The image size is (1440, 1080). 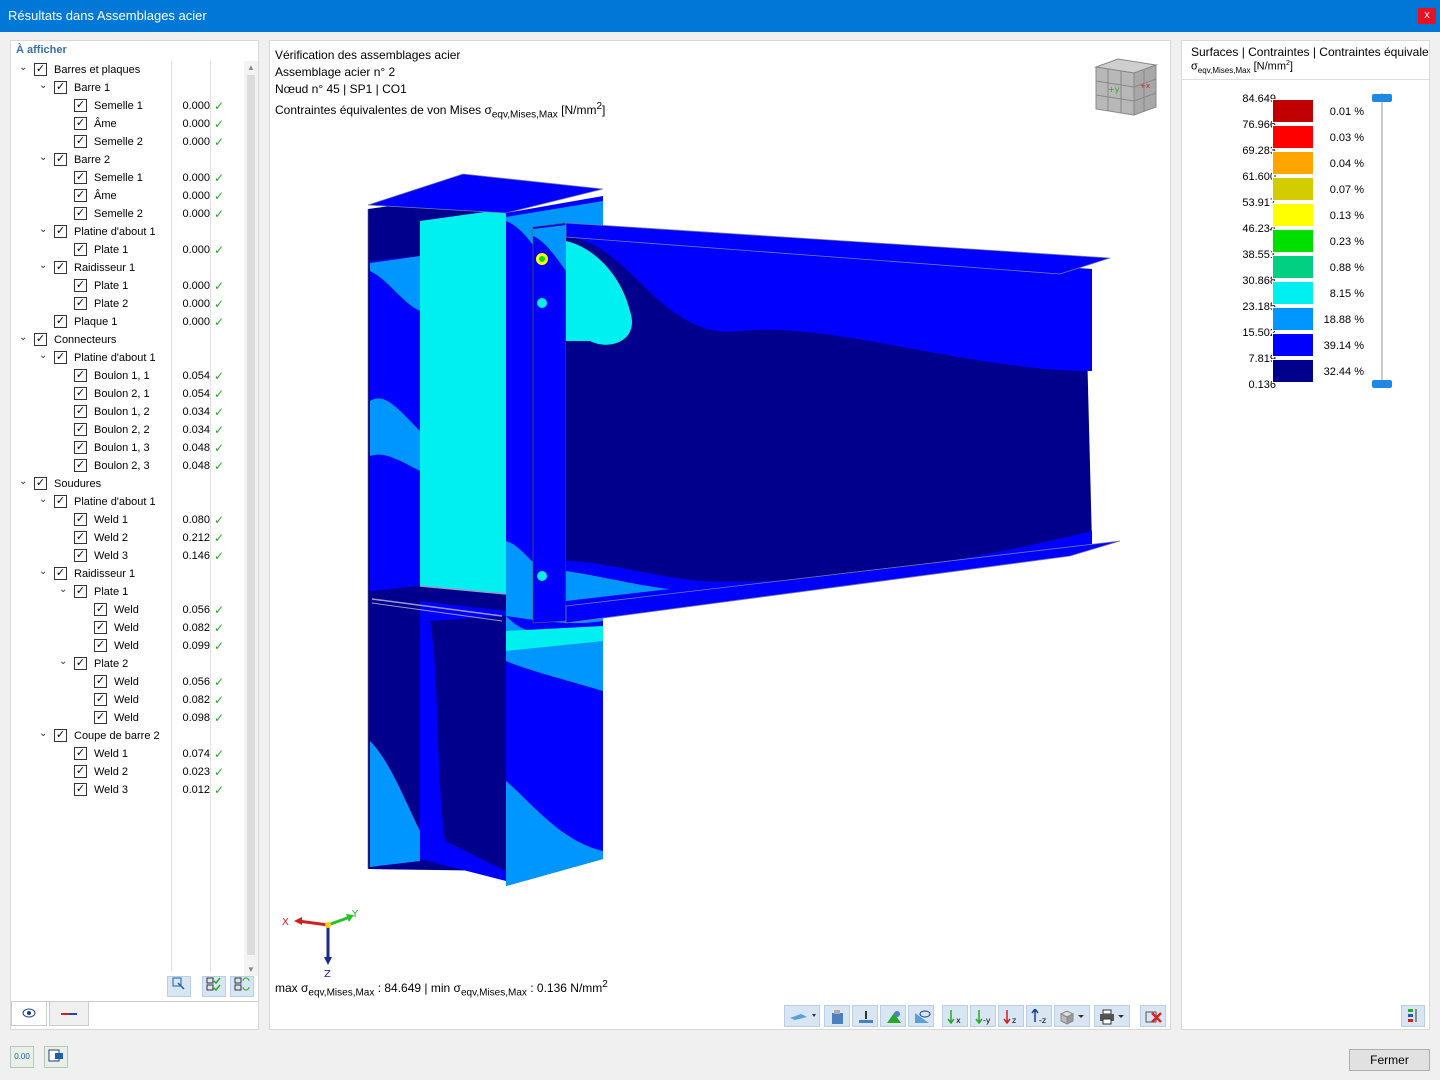 I want to click on tree-row: ✓ Boulon 1, 1 0.054 ✓, so click(x=127, y=376).